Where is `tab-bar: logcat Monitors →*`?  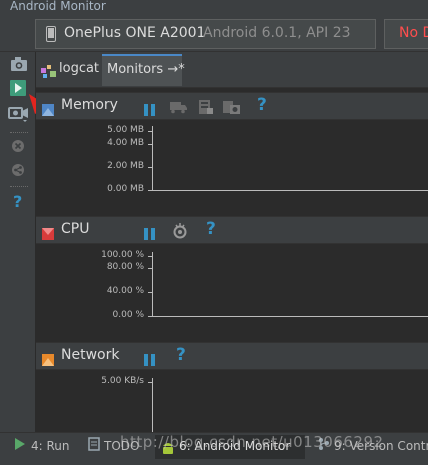
tab-bar: logcat Monitors →* is located at coordinates (232, 70).